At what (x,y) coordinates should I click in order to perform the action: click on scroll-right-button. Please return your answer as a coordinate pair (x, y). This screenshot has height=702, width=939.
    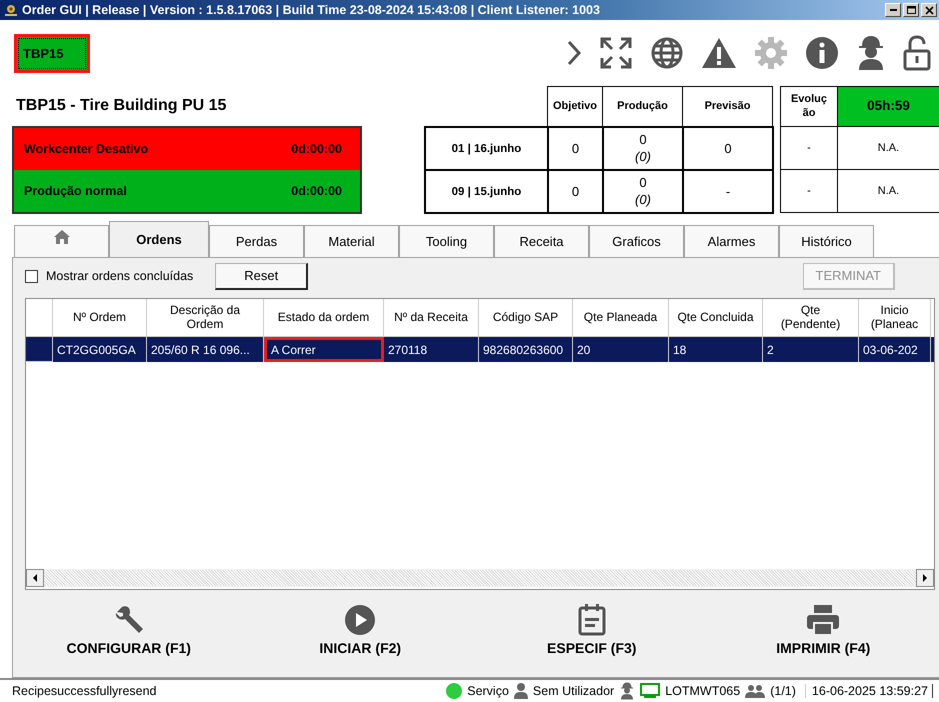
    Looking at the image, I should click on (925, 578).